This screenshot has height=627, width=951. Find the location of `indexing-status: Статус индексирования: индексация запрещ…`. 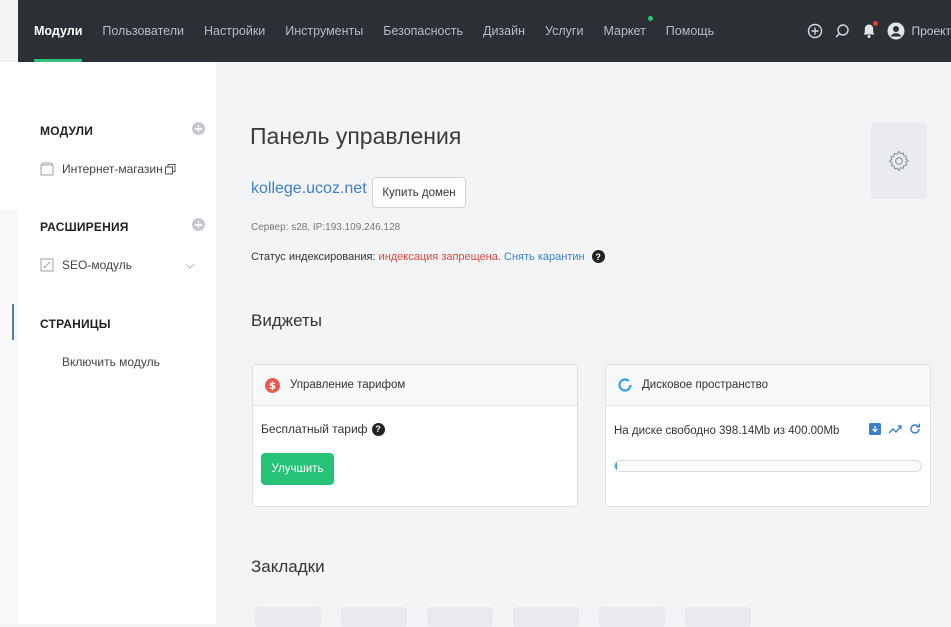

indexing-status: Статус индексирования: индексация запрещ… is located at coordinates (428, 256).